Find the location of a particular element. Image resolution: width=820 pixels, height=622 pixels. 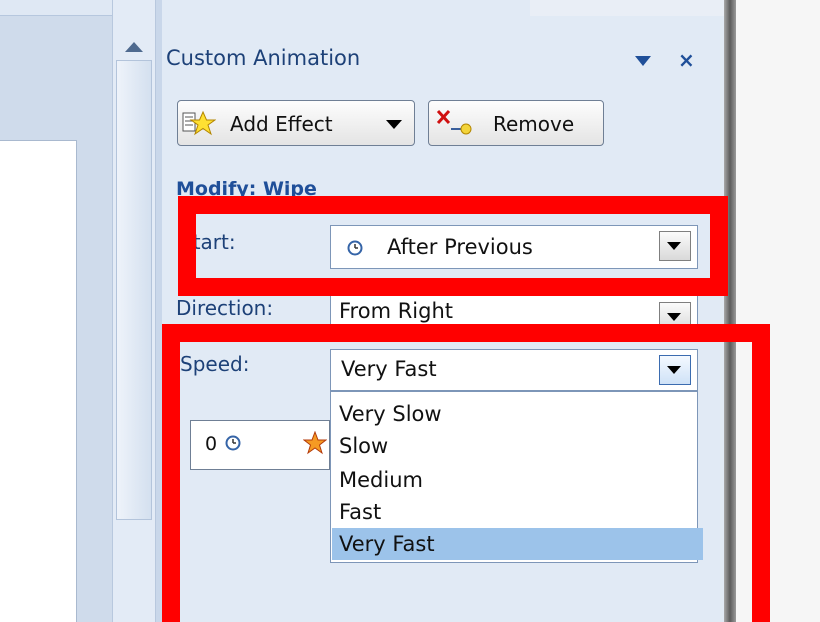

remove-button: Remove is located at coordinates (516, 123).